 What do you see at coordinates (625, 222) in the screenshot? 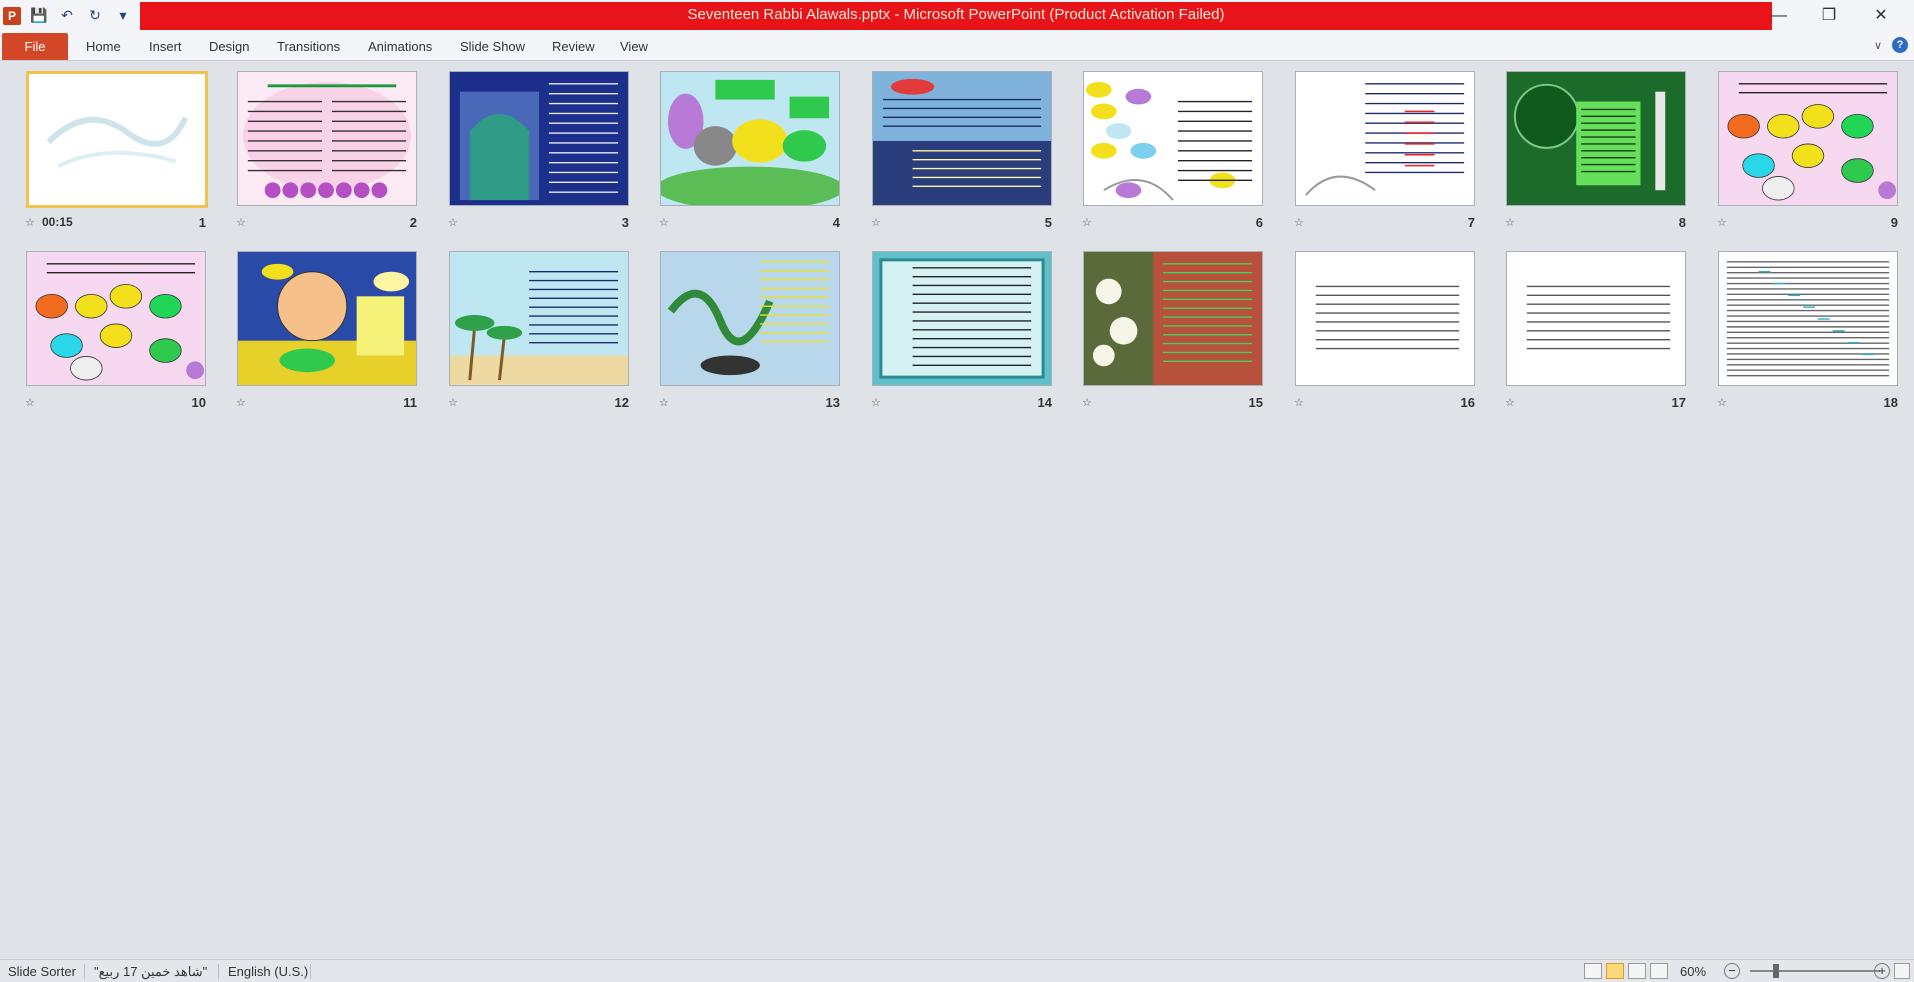
I see `slide-number: 3` at bounding box center [625, 222].